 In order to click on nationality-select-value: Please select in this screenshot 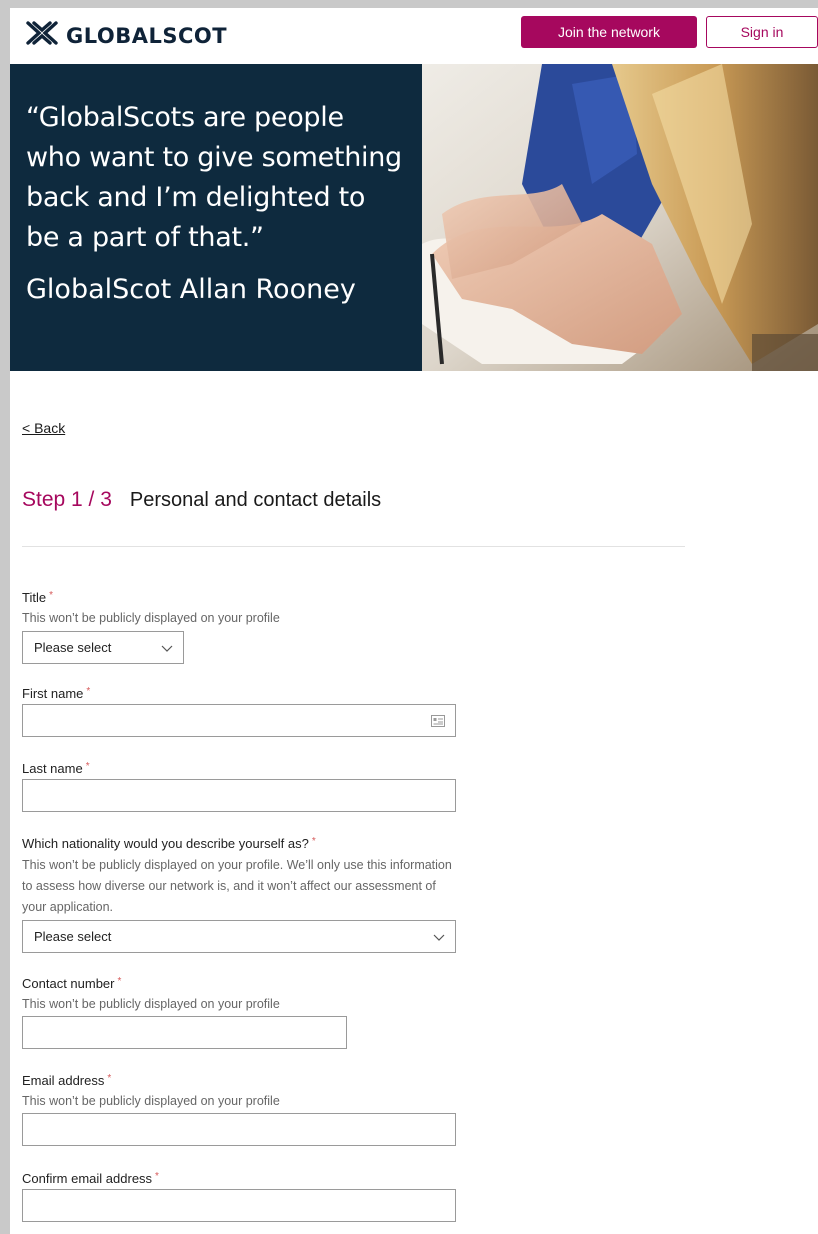, I will do `click(73, 936)`.